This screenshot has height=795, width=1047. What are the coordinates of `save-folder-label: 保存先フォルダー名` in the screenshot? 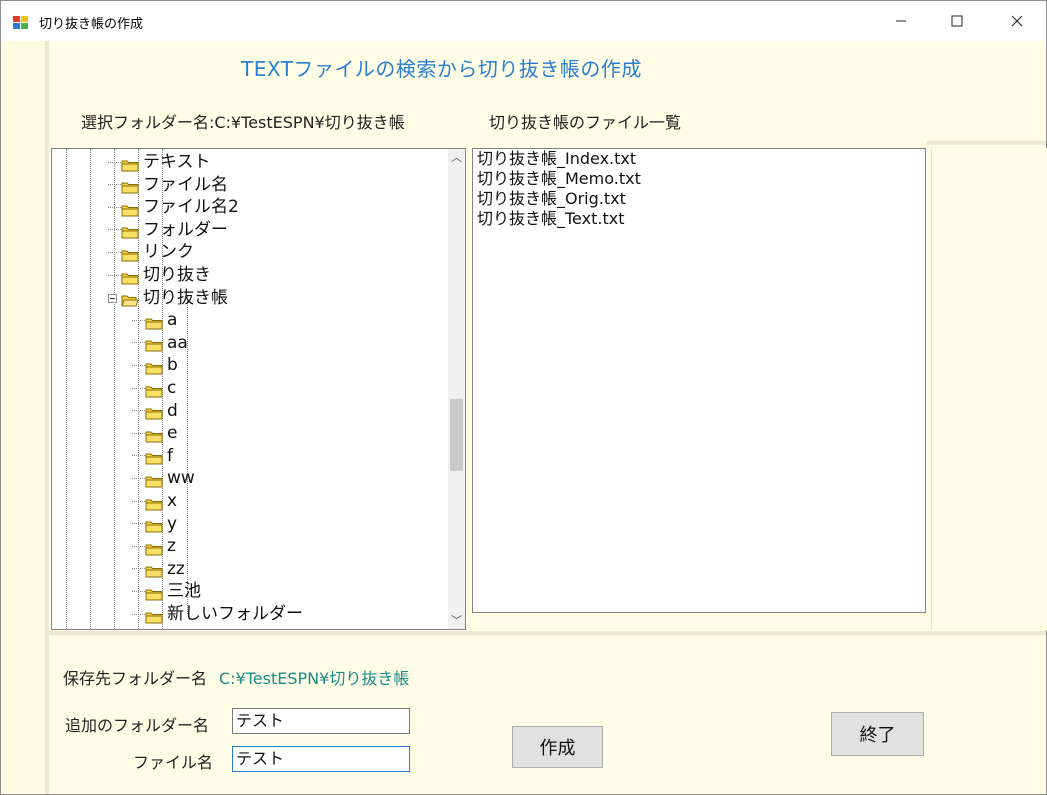 It's located at (135, 678).